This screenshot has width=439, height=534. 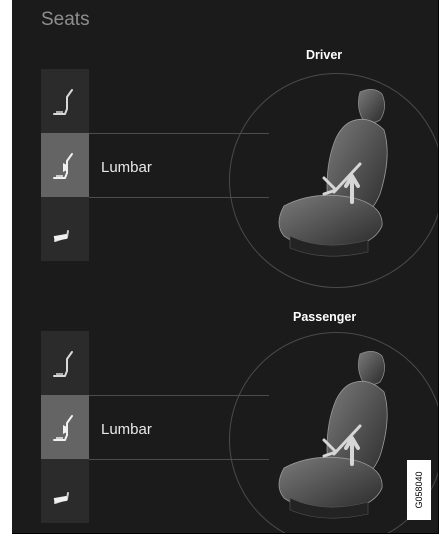 I want to click on page-title: Seats, so click(x=65, y=19).